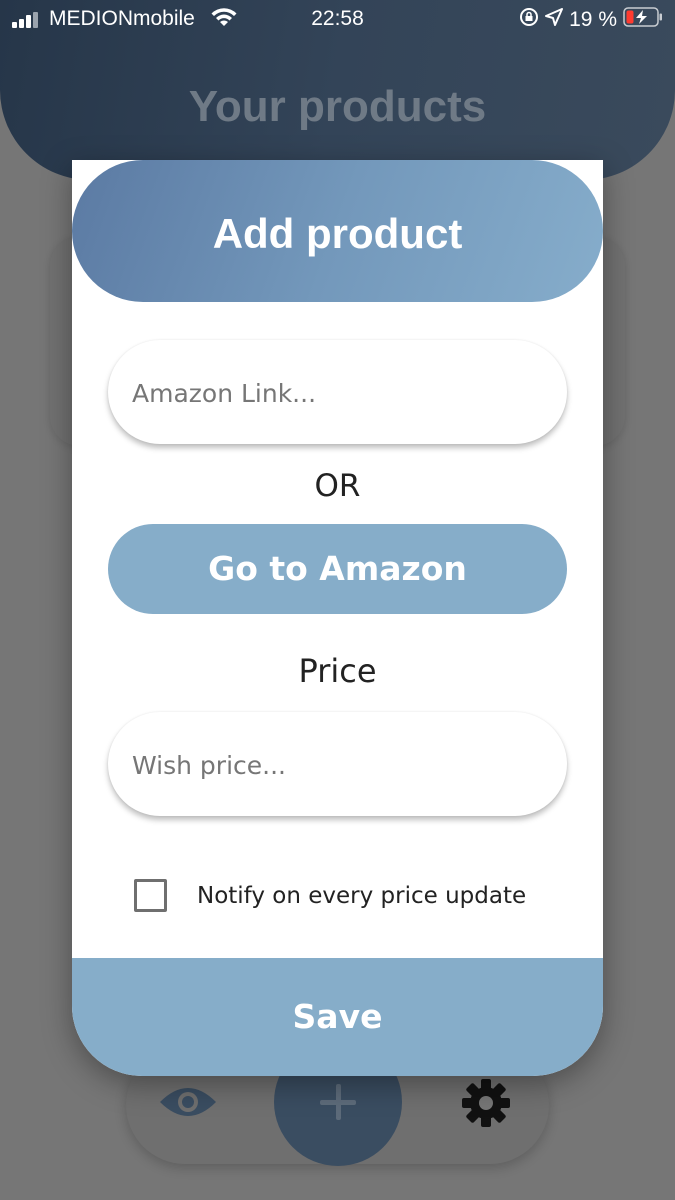 This screenshot has width=675, height=1200. I want to click on notify-label: Notify on every price update, so click(361, 896).